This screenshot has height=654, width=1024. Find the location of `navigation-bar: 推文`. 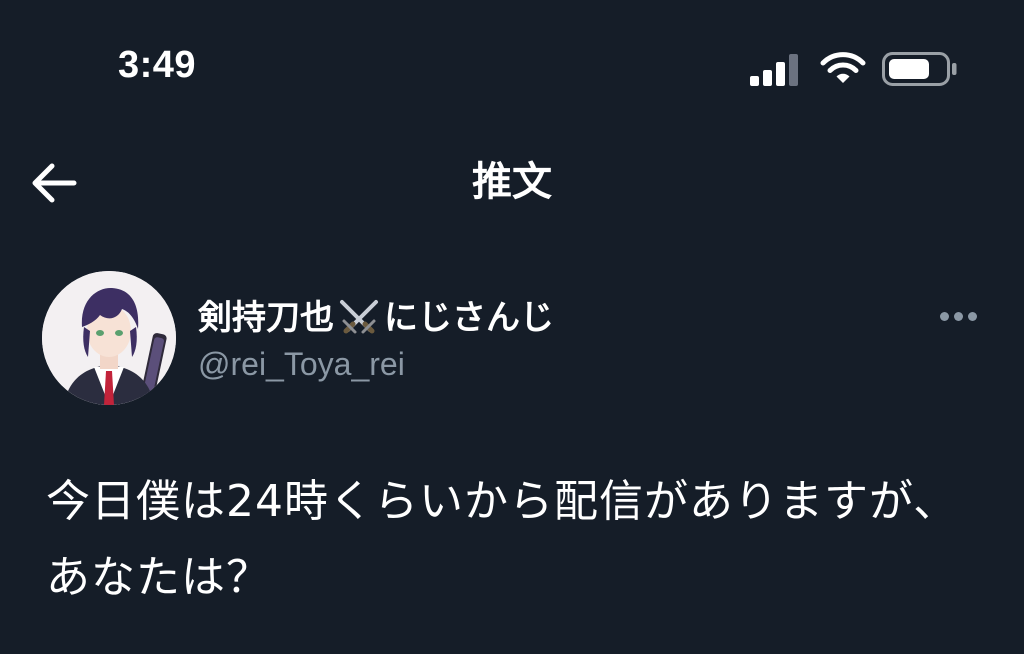

navigation-bar: 推文 is located at coordinates (512, 185).